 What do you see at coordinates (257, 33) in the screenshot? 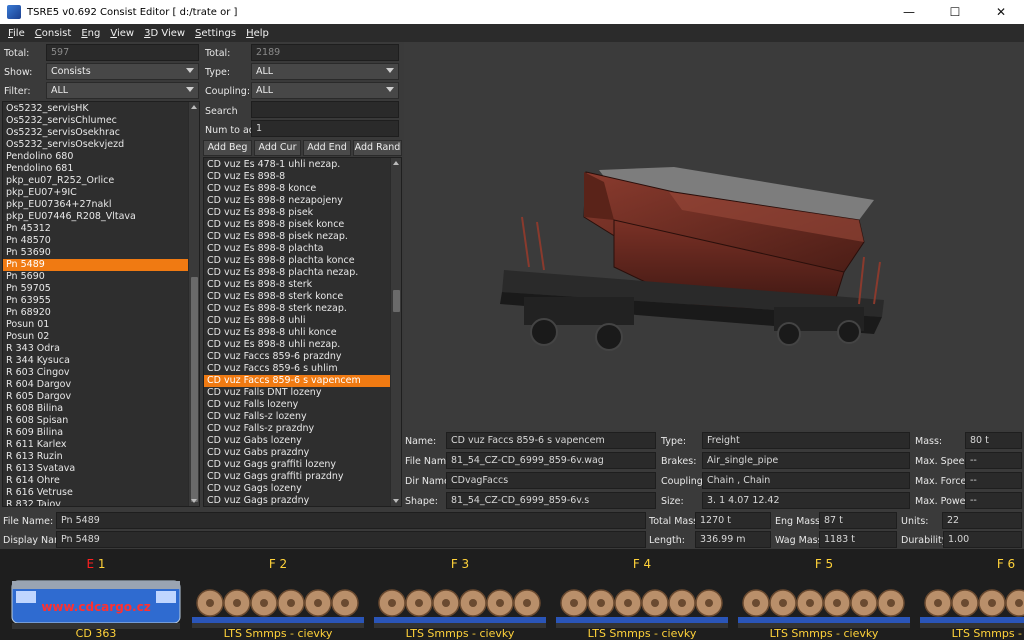
I see `menu-help: Help` at bounding box center [257, 33].